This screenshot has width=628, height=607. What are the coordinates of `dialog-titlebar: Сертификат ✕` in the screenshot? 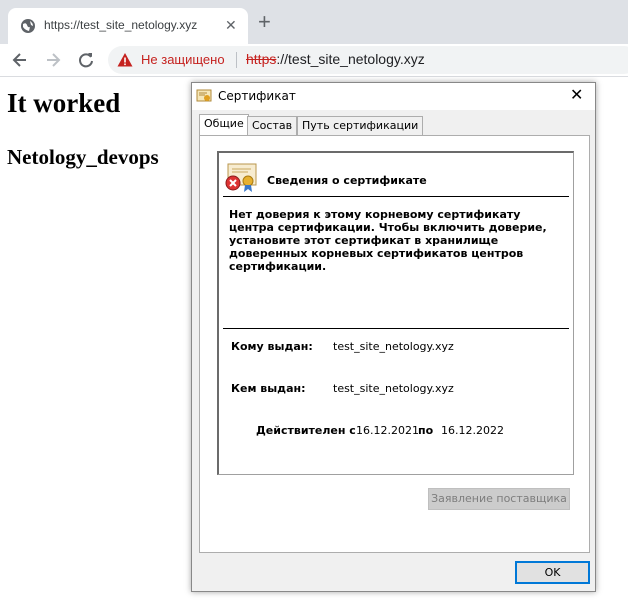 It's located at (393, 96).